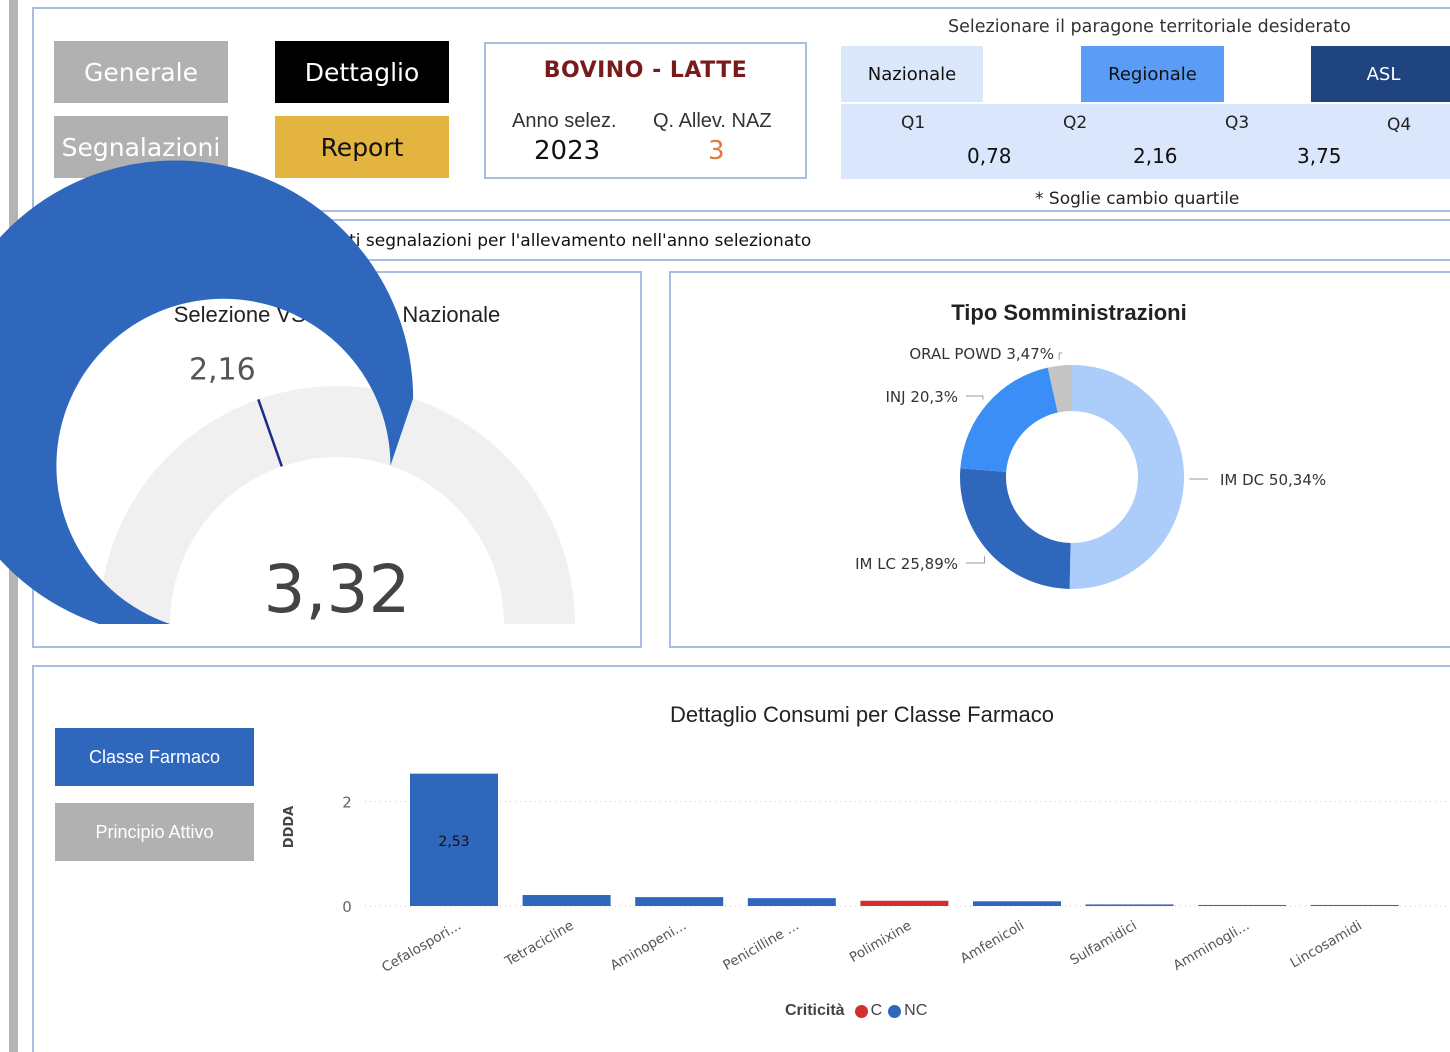  I want to click on bar-chart-title: Dettaglio Consumi per Classe Farmaco, so click(862, 714).